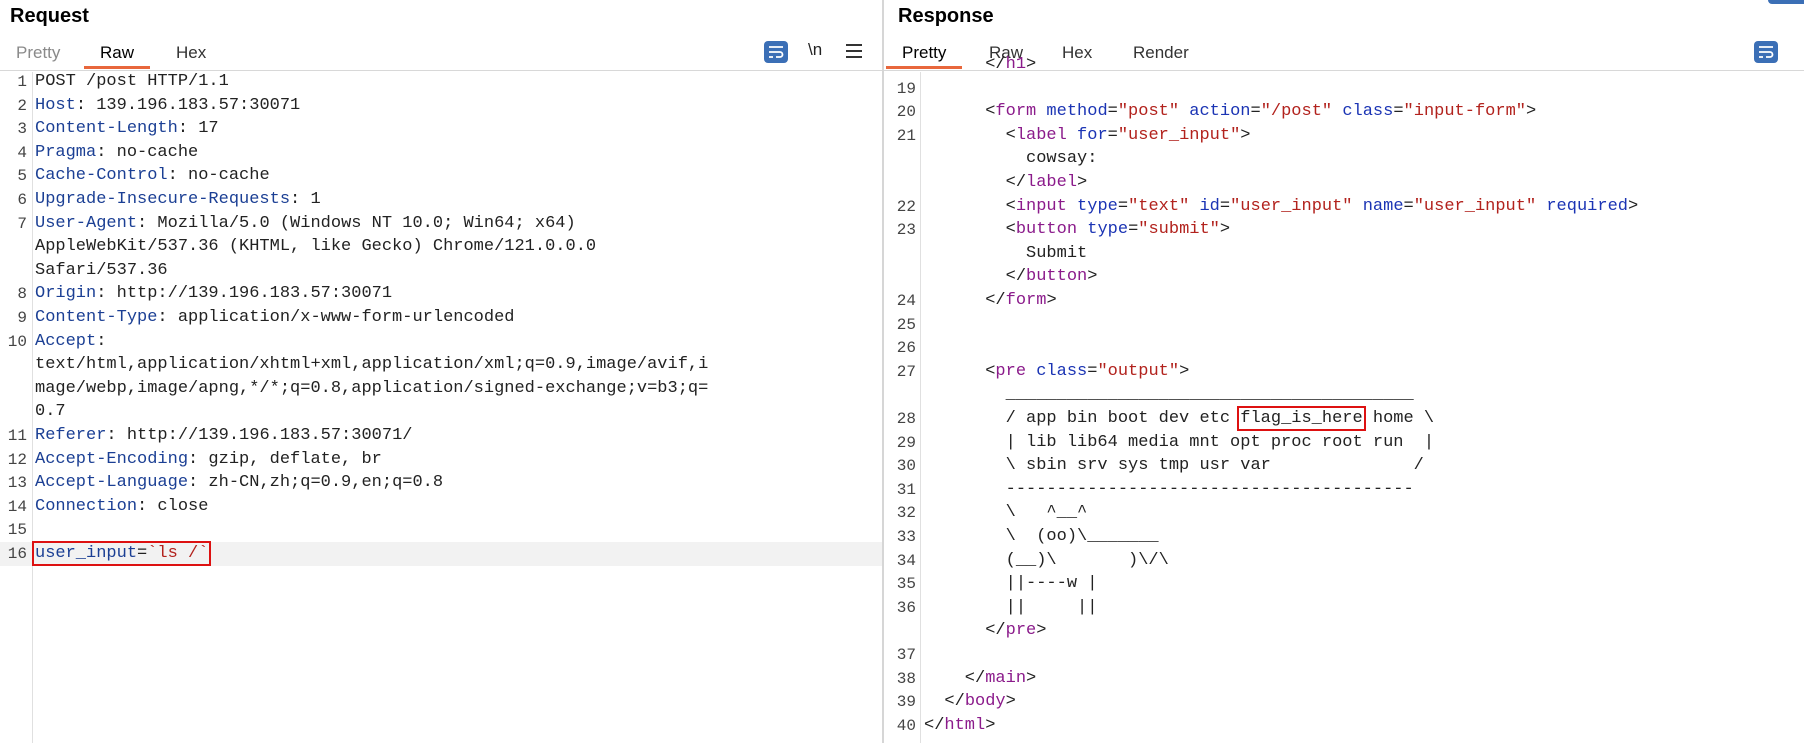 This screenshot has width=1804, height=743. What do you see at coordinates (22, 200) in the screenshot?
I see `line-number: 6` at bounding box center [22, 200].